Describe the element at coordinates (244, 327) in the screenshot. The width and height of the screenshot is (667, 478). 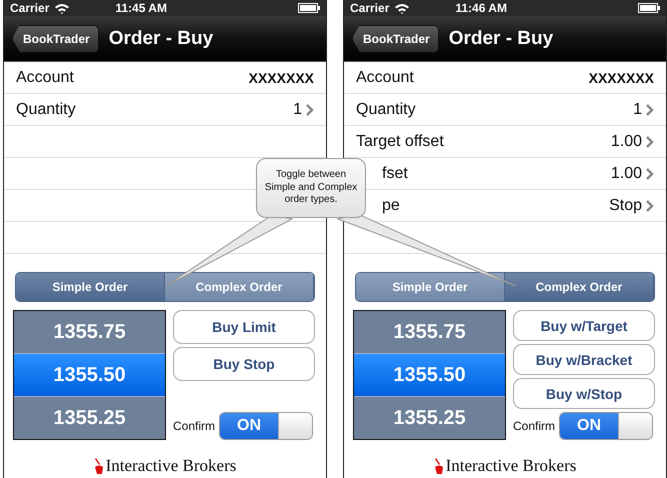
I see `order-button: Buy Limit` at that location.